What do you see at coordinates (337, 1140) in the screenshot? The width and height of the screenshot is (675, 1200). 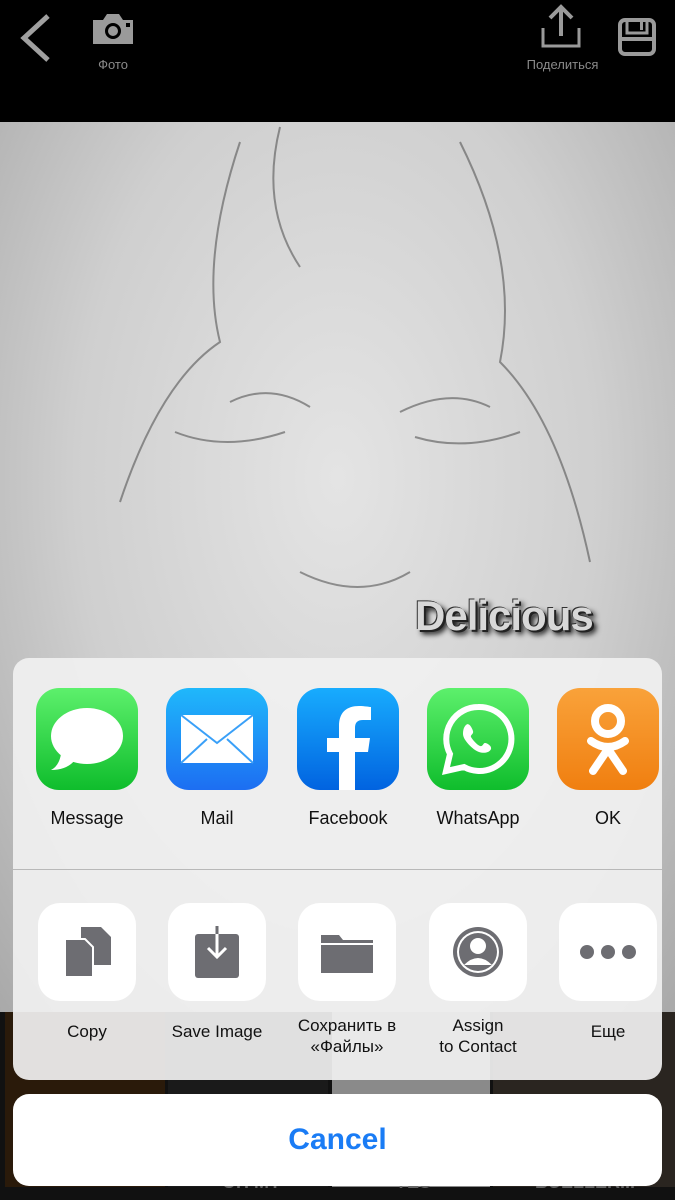 I see `cancel-button: Cancel` at bounding box center [337, 1140].